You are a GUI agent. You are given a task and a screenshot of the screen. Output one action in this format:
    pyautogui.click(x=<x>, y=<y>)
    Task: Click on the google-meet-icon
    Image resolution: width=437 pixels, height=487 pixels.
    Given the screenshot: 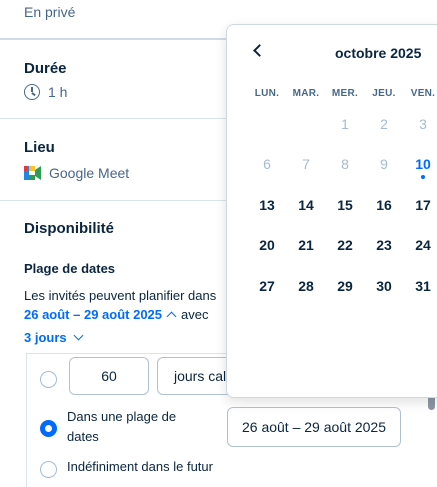 What is the action you would take?
    pyautogui.click(x=32, y=173)
    